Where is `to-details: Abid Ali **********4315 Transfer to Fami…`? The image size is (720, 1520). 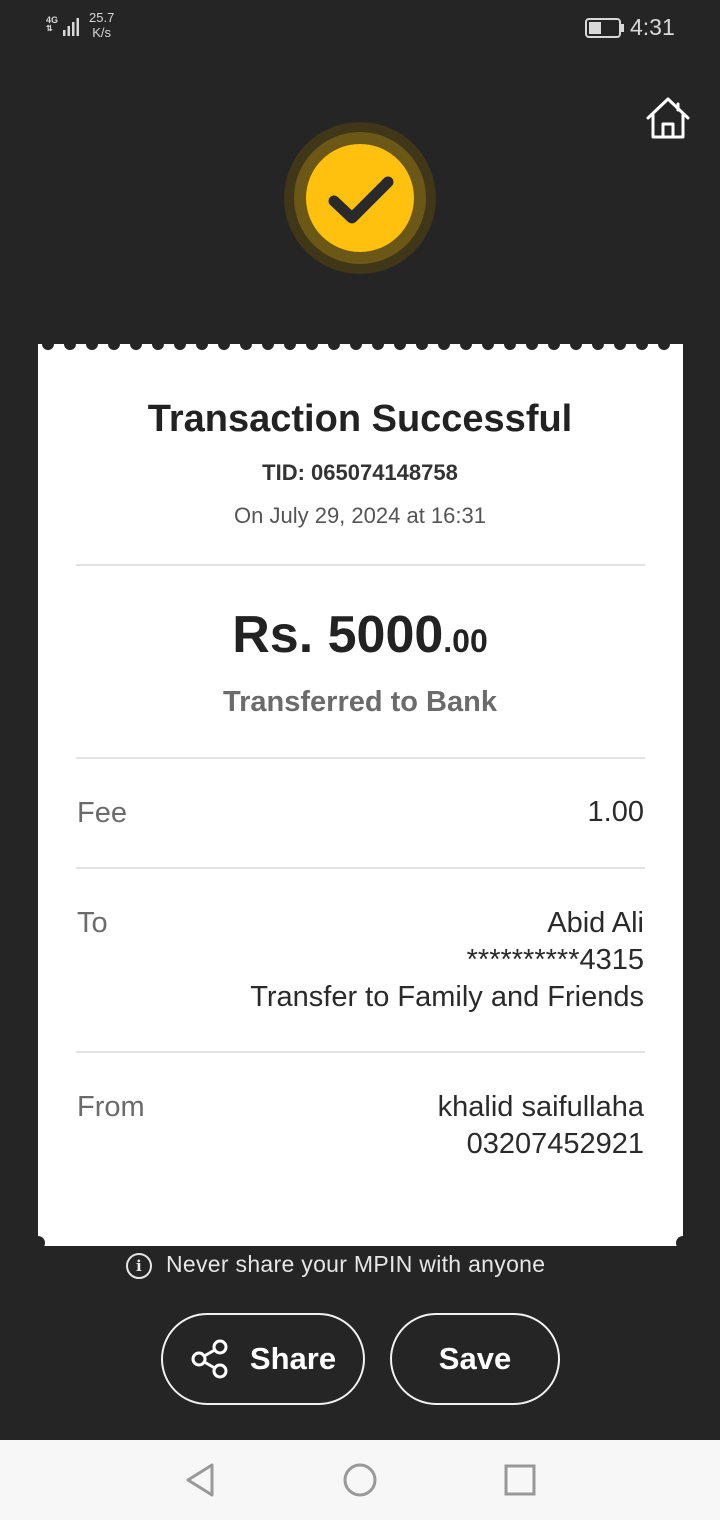
to-details: Abid Ali **********4315 Transfer to Fami… is located at coordinates (447, 960).